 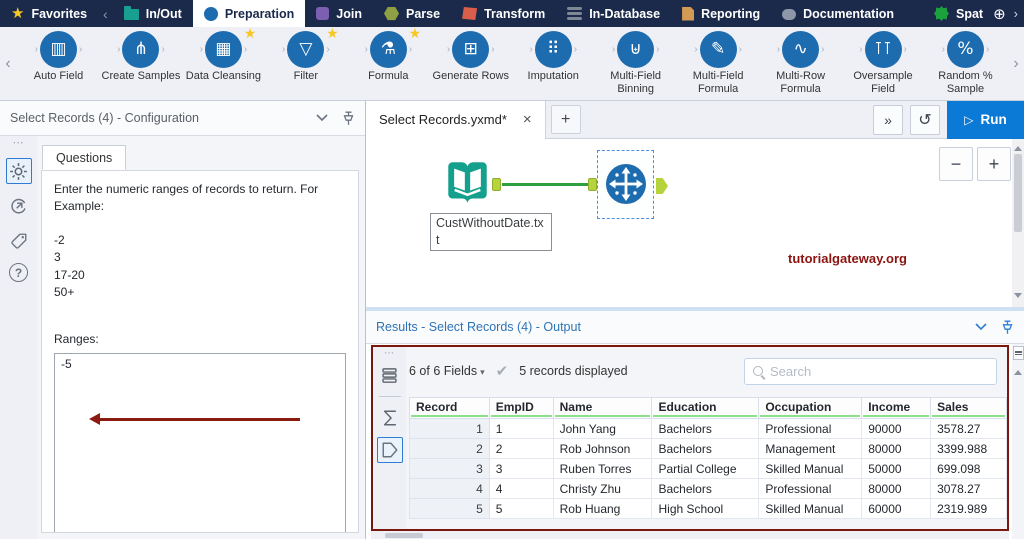 What do you see at coordinates (388, 63) in the screenshot?
I see `tool-formula: › ⚗ › ★ Formula` at bounding box center [388, 63].